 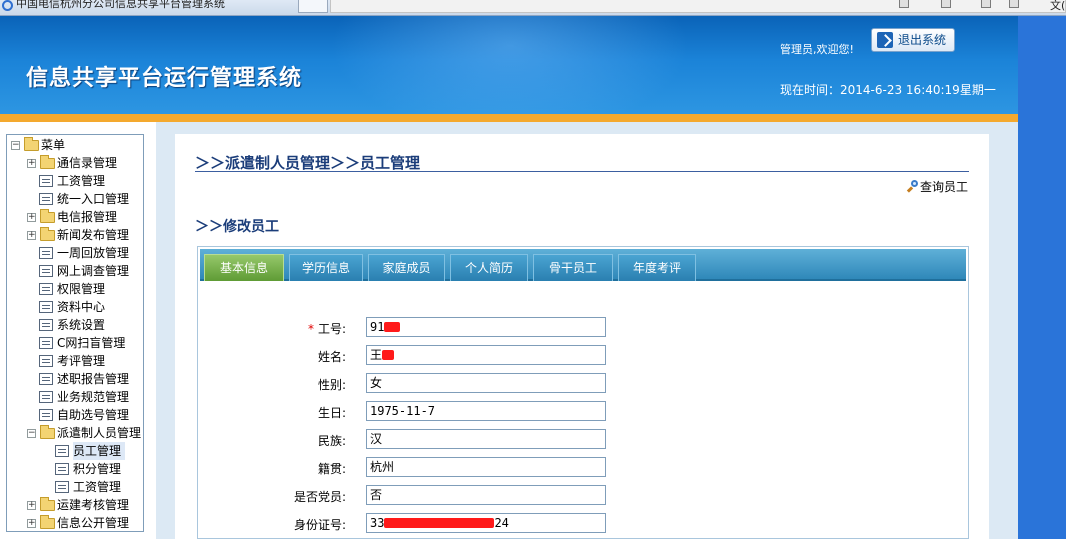 I want to click on browser-bar: 中国电信杭州分公司信息共享平台管理系统 文(, so click(x=533, y=8).